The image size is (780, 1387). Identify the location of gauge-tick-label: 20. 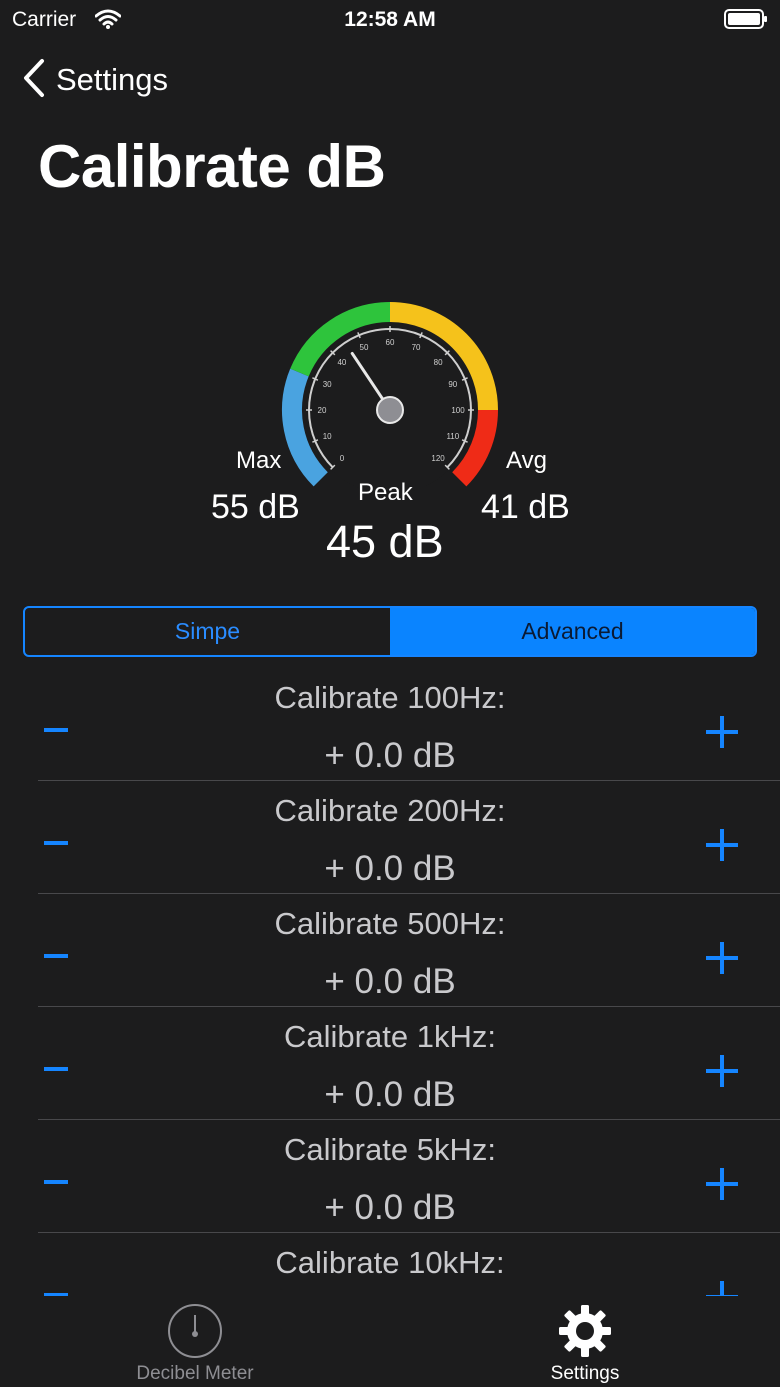
(322, 410).